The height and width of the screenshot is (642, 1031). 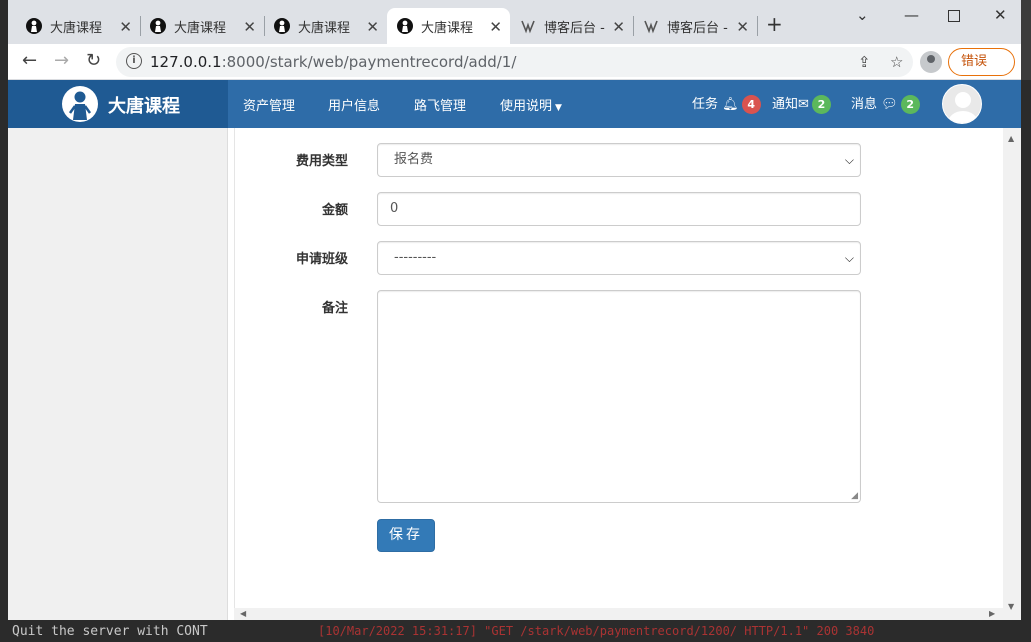 I want to click on vertical-scrollbar: ▲ ▼, so click(x=1012, y=374).